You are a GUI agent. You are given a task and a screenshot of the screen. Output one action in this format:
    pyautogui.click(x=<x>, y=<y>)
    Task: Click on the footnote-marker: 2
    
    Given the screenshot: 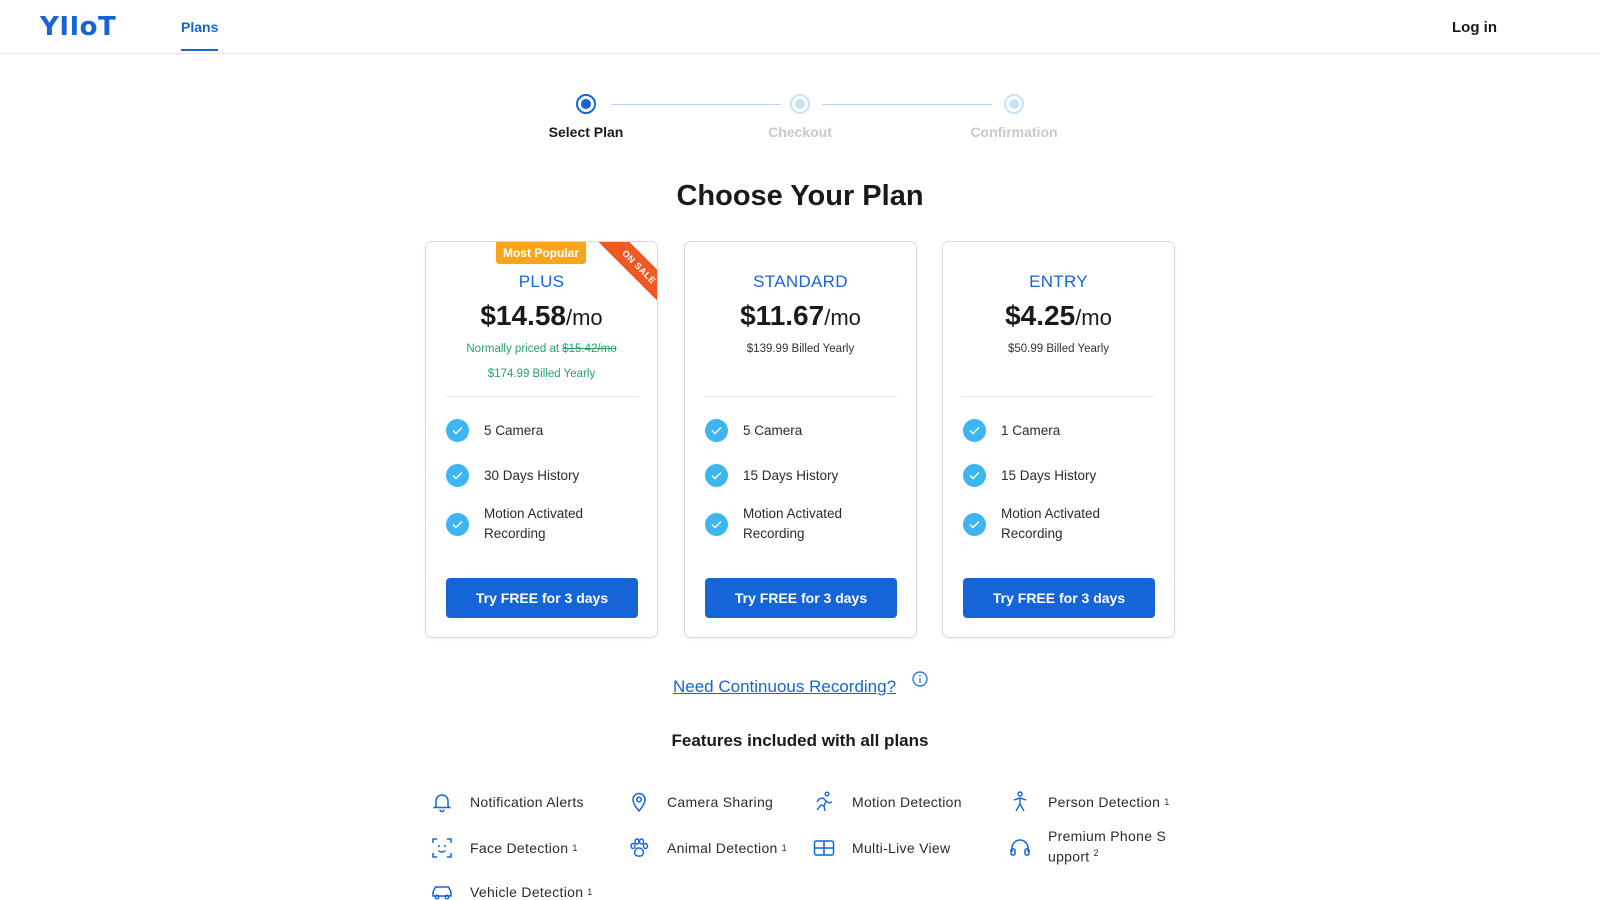 What is the action you would take?
    pyautogui.click(x=1096, y=853)
    